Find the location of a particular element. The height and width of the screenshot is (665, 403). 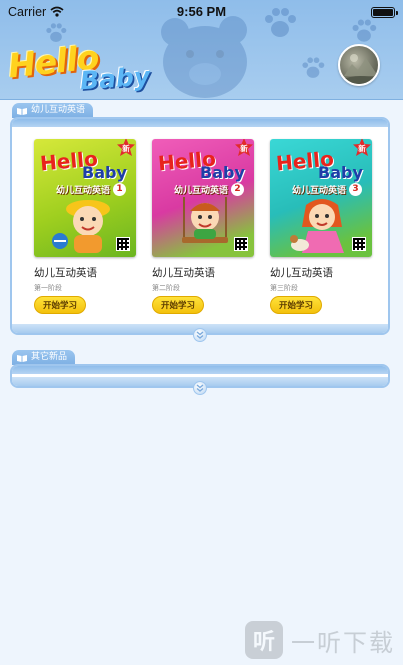

book-card: Hello Baby 幼儿互动英语 3 新 幼儿互动英语 第三阶段 开始学习 is located at coordinates (324, 226).